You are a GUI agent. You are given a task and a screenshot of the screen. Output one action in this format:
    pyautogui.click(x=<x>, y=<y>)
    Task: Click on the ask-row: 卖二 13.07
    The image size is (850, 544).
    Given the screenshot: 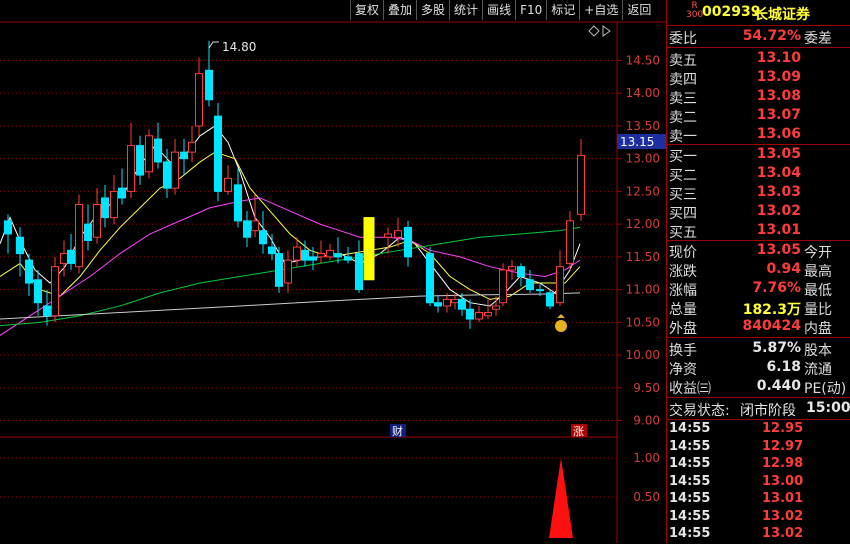 What is the action you would take?
    pyautogui.click(x=758, y=116)
    